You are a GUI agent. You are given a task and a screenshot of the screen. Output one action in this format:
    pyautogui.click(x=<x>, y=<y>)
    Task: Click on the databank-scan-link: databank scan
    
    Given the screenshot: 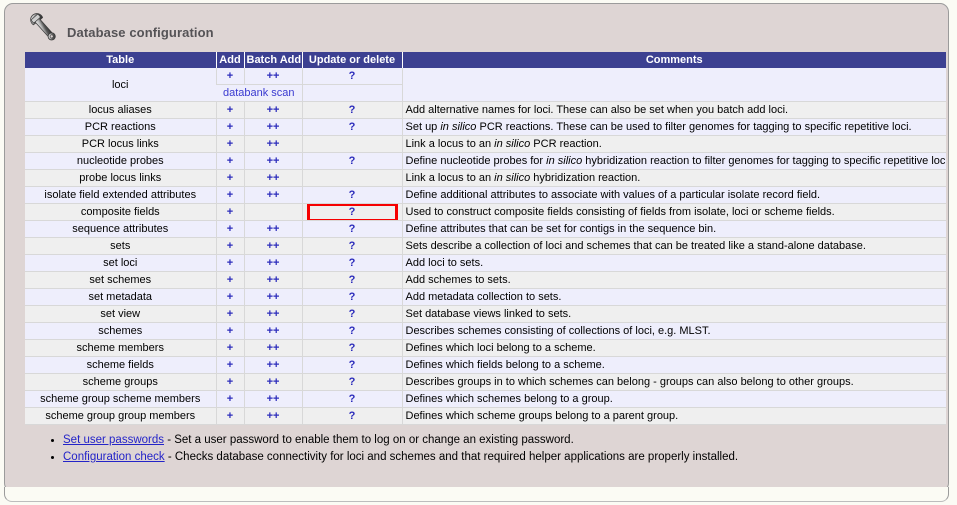 What is the action you would take?
    pyautogui.click(x=259, y=93)
    